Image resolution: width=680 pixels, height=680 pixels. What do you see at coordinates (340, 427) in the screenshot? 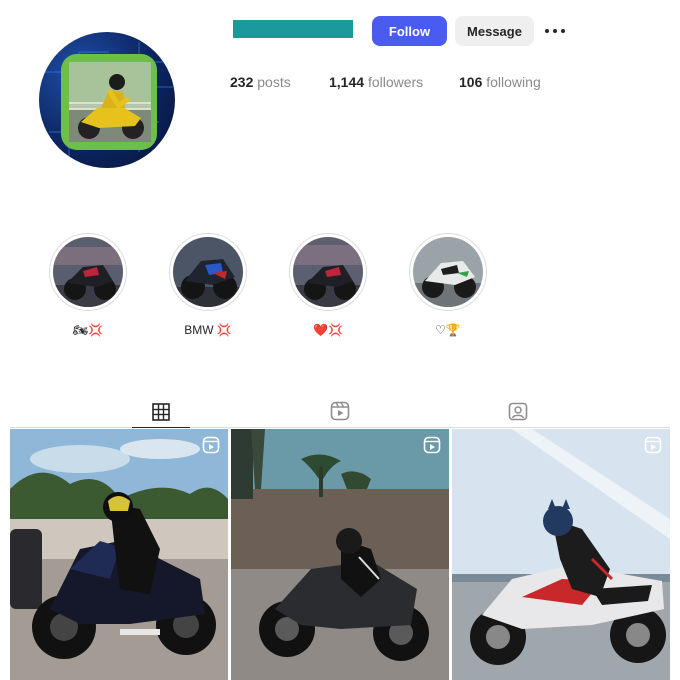
I see `tabs-divider` at bounding box center [340, 427].